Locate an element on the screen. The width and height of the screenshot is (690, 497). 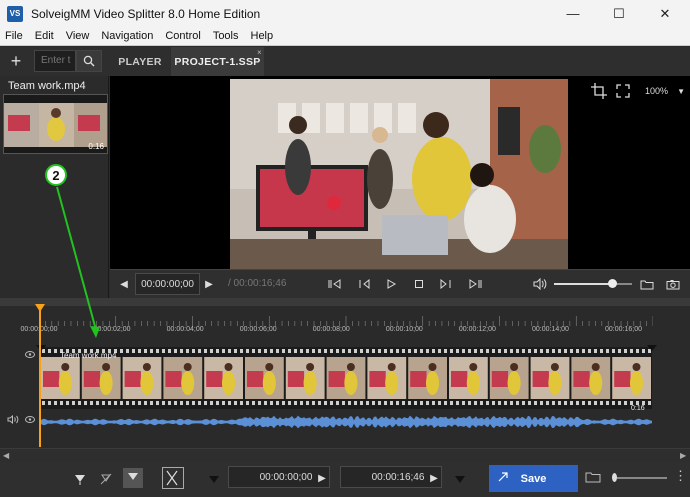
zoom-select: 100% ▼ is located at coordinates (663, 91).